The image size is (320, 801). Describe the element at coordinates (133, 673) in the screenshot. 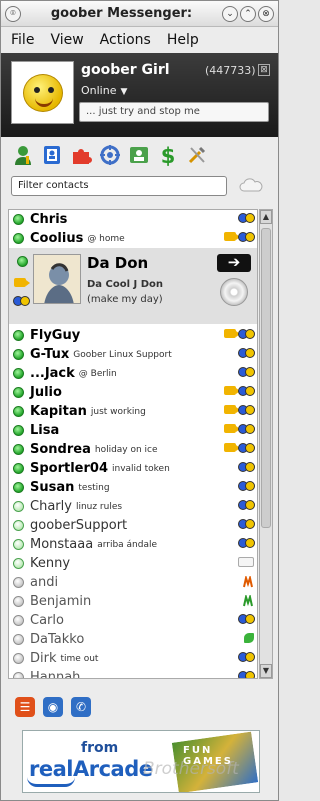

I see `contact-hannah: Hannah` at that location.